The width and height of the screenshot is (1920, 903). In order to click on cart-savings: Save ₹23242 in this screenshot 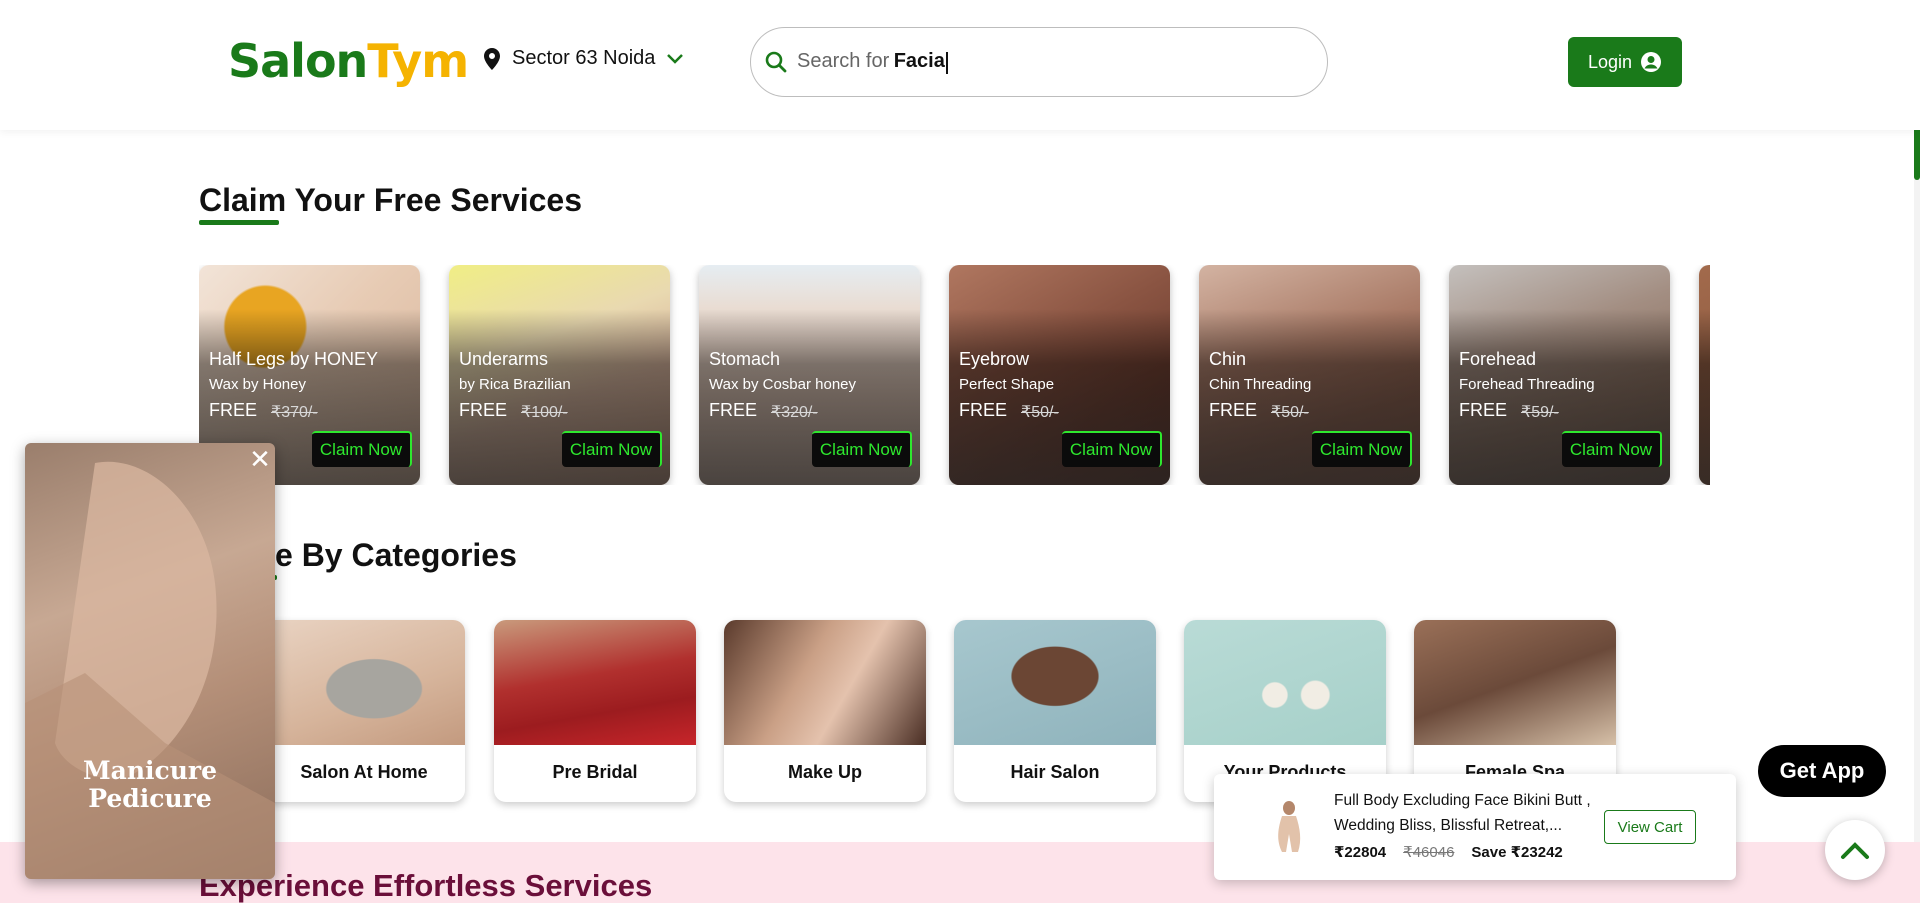, I will do `click(1517, 852)`.